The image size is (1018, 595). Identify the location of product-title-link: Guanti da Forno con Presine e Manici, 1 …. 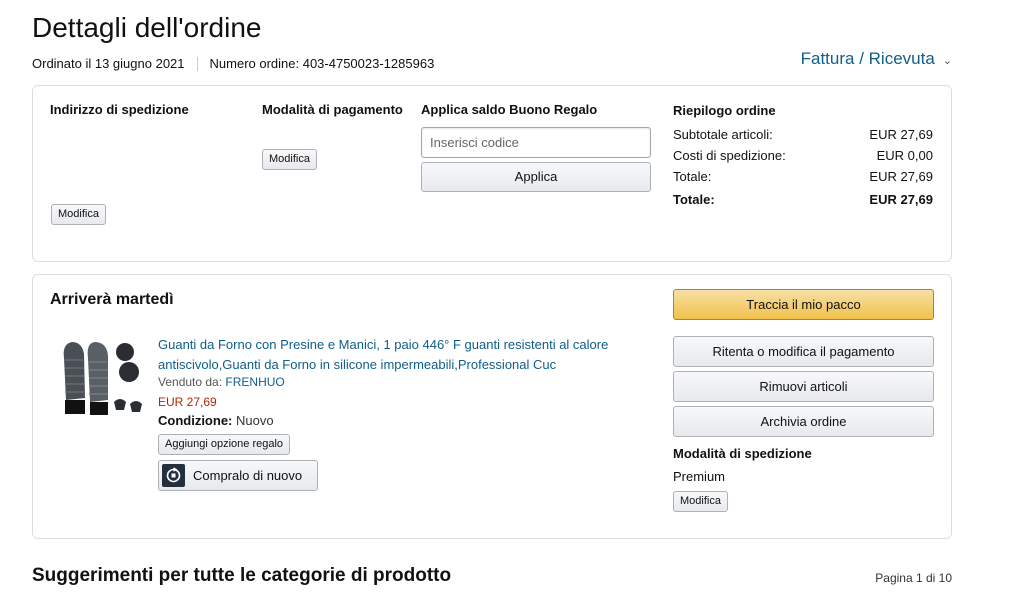
(393, 355).